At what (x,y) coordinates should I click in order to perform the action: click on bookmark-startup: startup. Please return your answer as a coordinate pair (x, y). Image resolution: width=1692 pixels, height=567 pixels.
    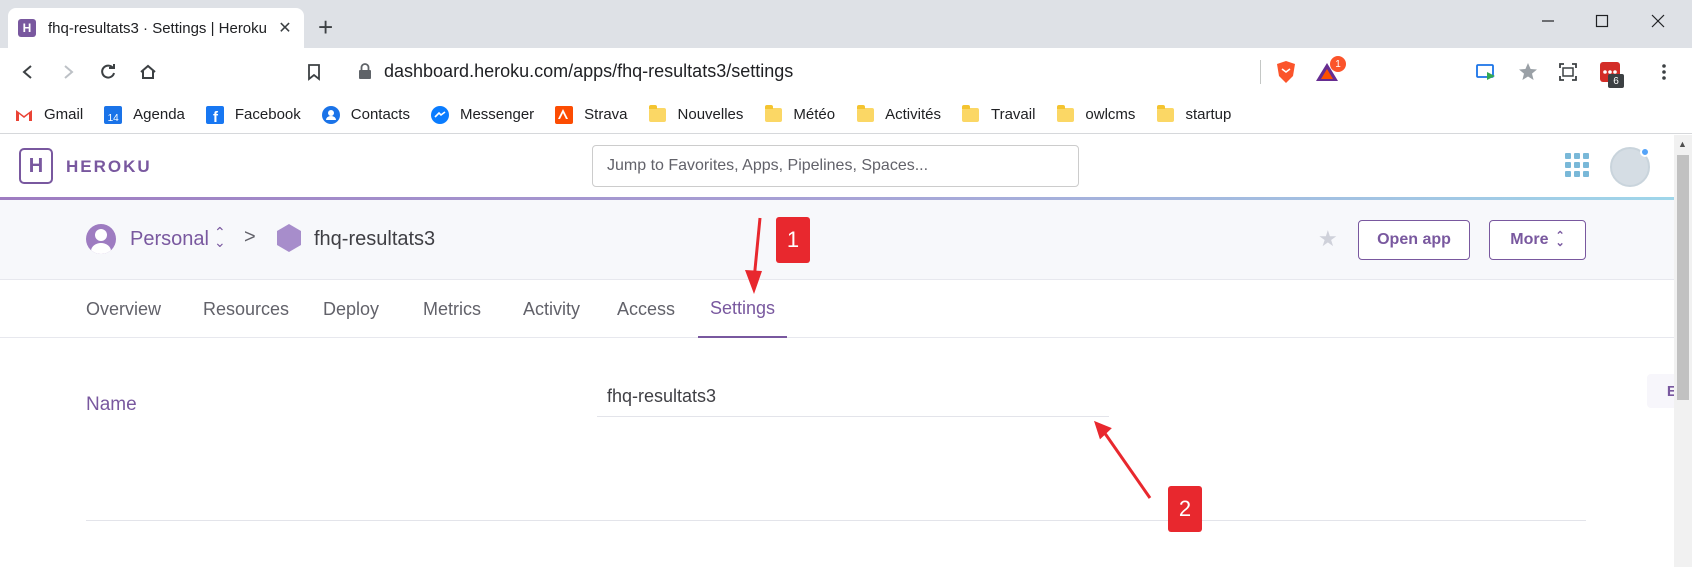
    Looking at the image, I should click on (1193, 114).